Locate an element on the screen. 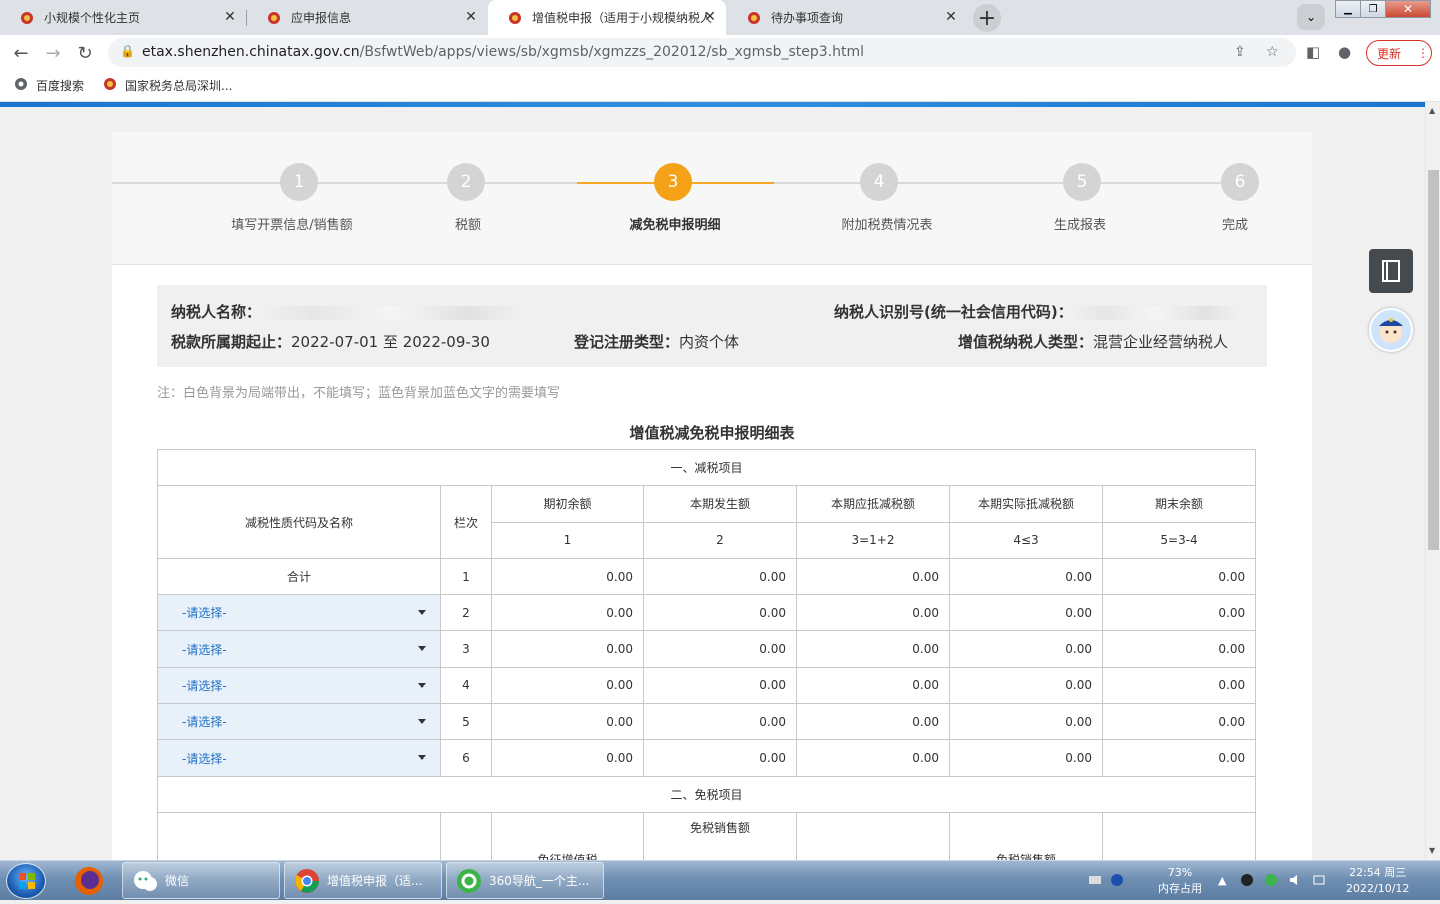 This screenshot has width=1440, height=904. clock-time: 22:54 周三 is located at coordinates (1378, 872).